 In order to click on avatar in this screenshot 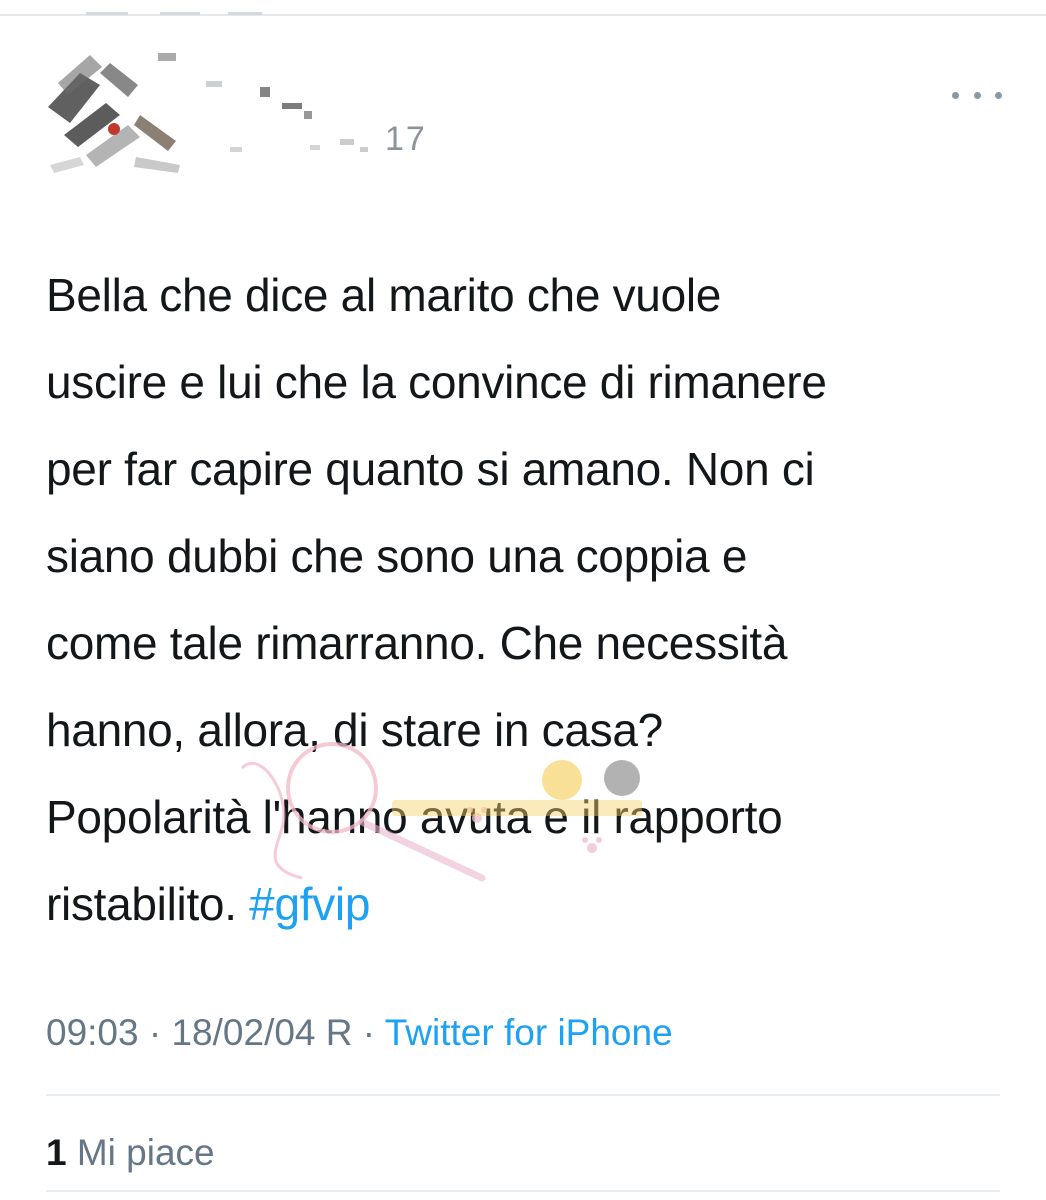, I will do `click(115, 115)`.